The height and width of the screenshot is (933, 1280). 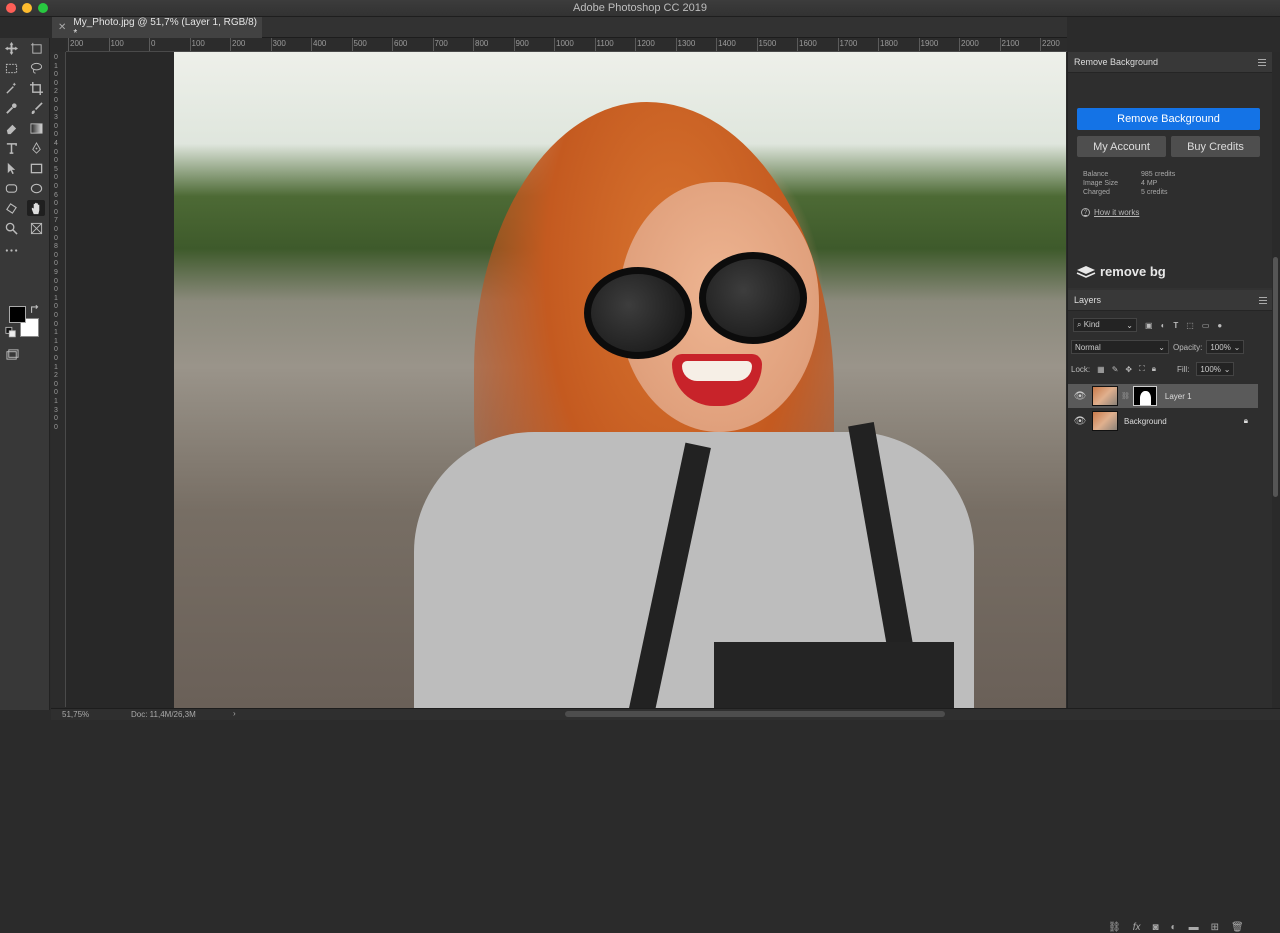 What do you see at coordinates (1110, 212) in the screenshot?
I see `how-it-works-link: ? How it works` at bounding box center [1110, 212].